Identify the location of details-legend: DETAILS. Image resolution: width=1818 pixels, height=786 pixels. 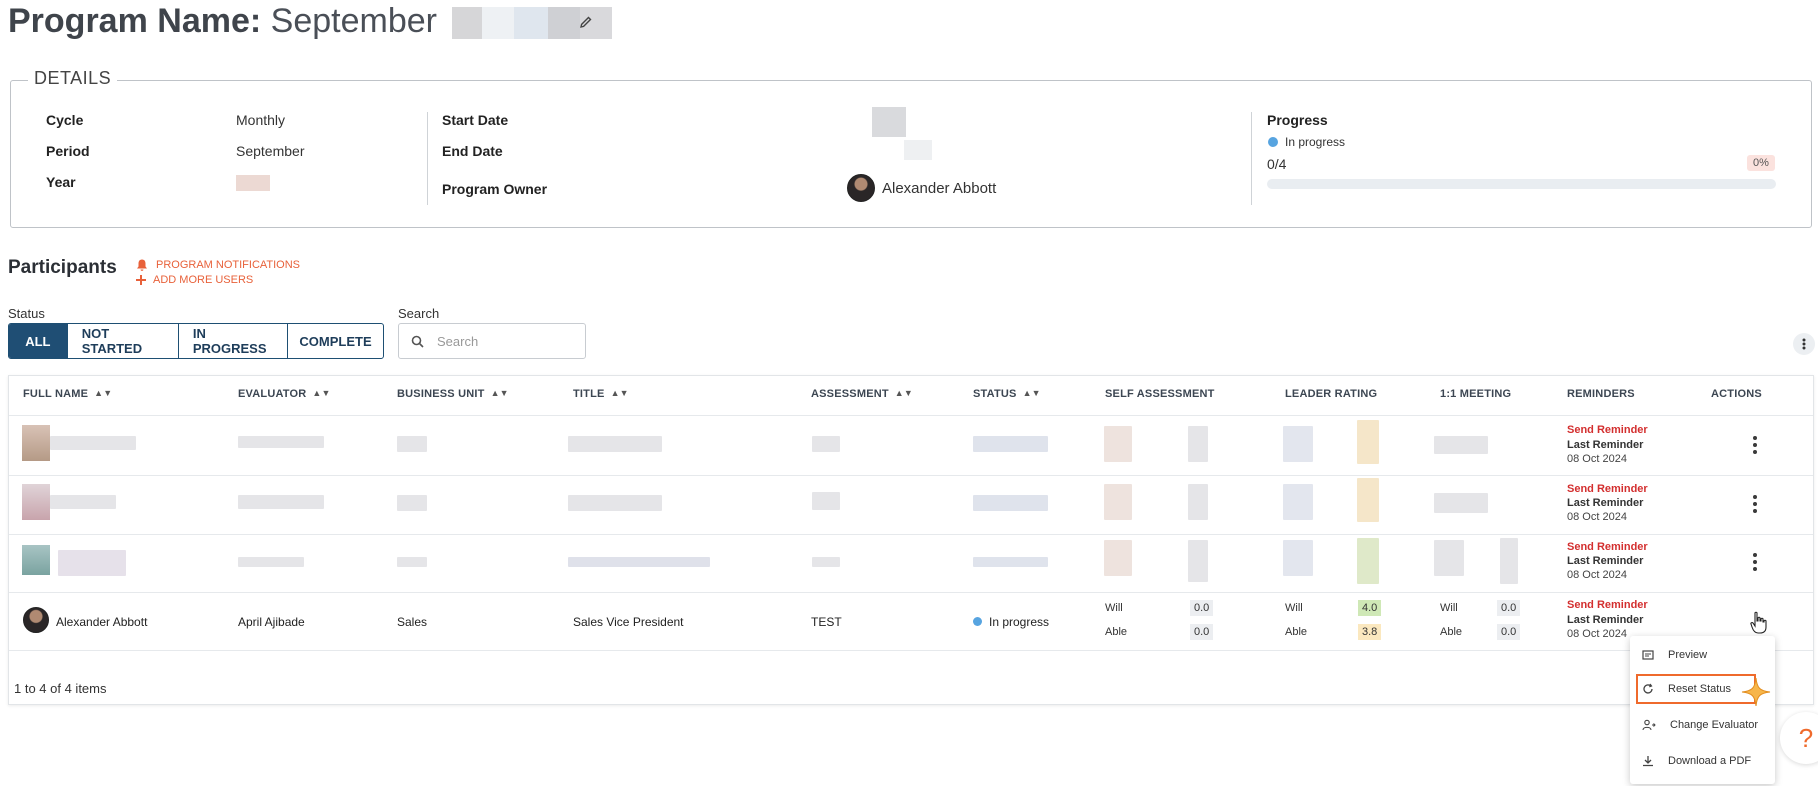
(73, 78).